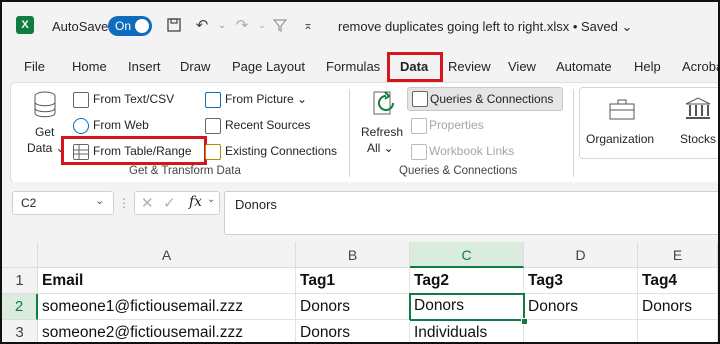 The image size is (720, 344). I want to click on tab-automate: Automate, so click(584, 66).